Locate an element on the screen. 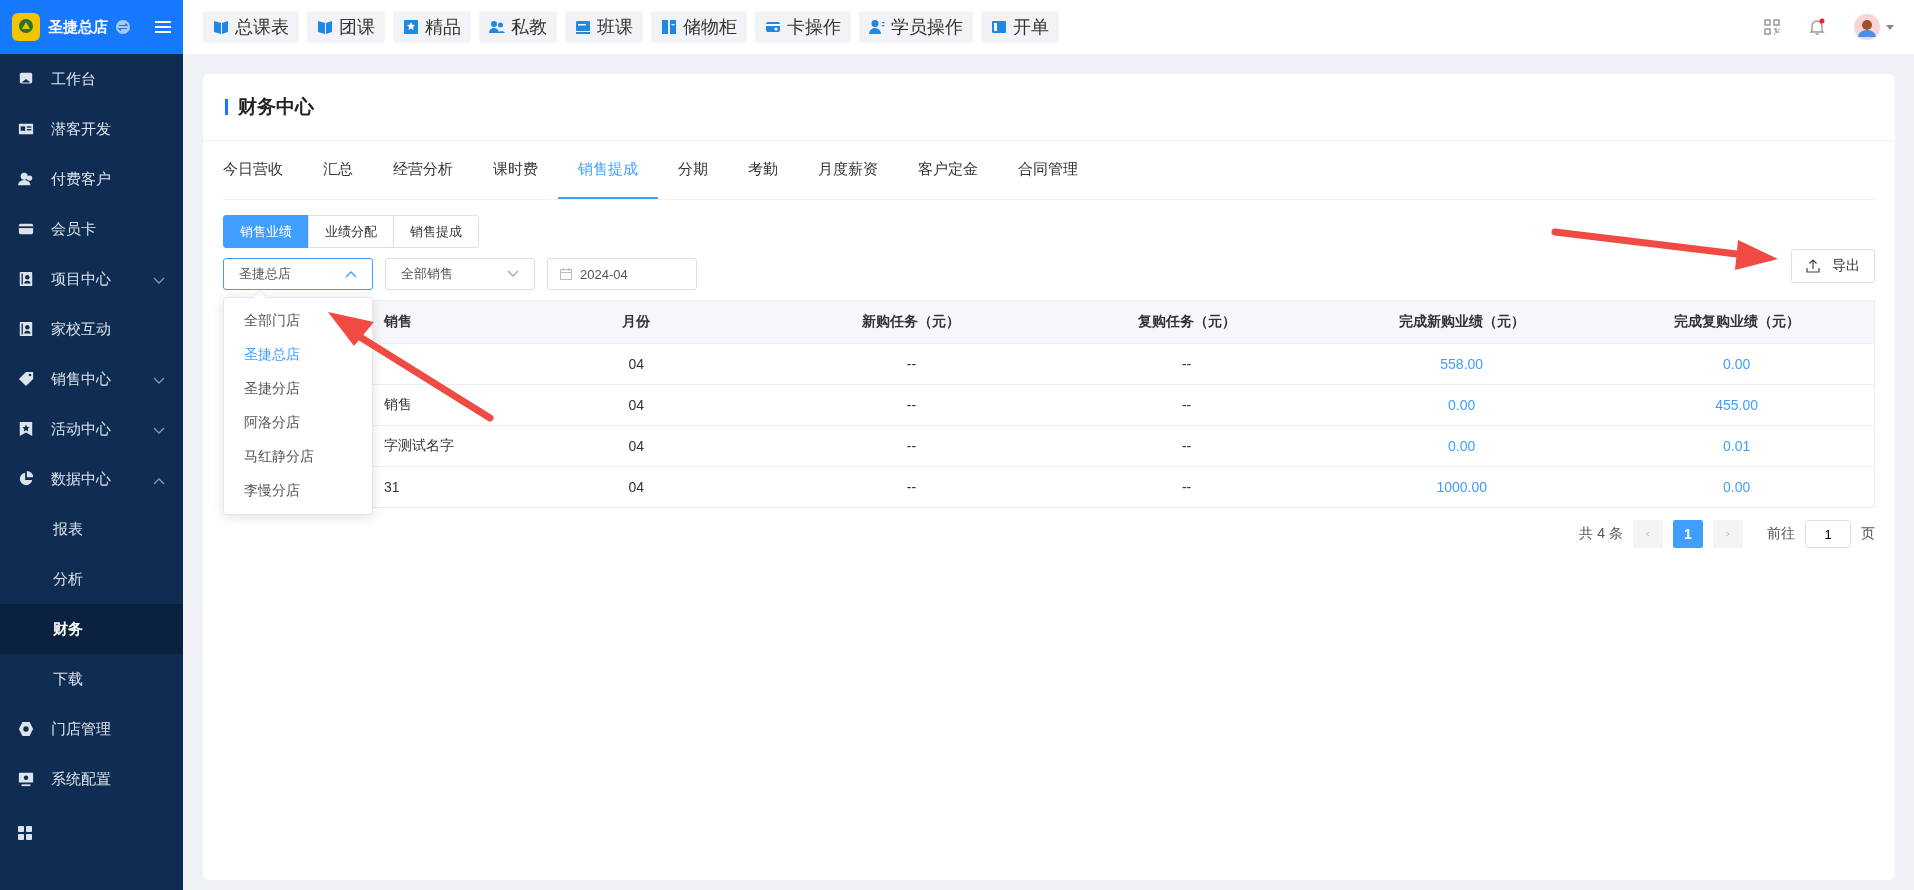 This screenshot has height=890, width=1914. switch-icon is located at coordinates (123, 27).